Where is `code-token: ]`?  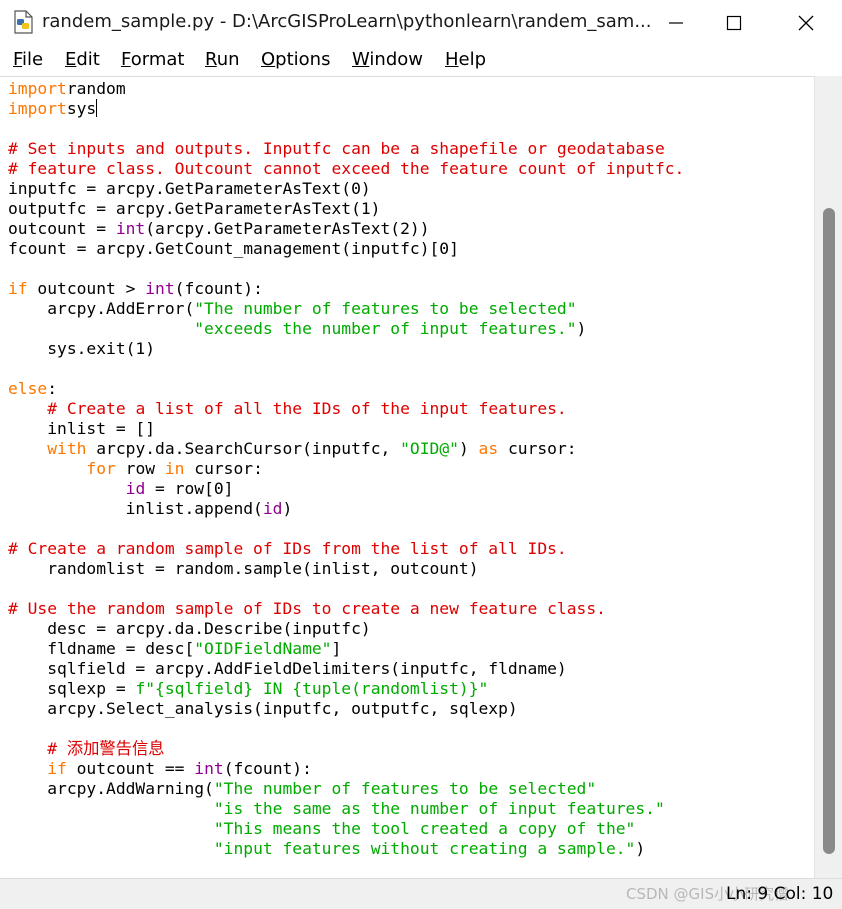 code-token: ] is located at coordinates (336, 648).